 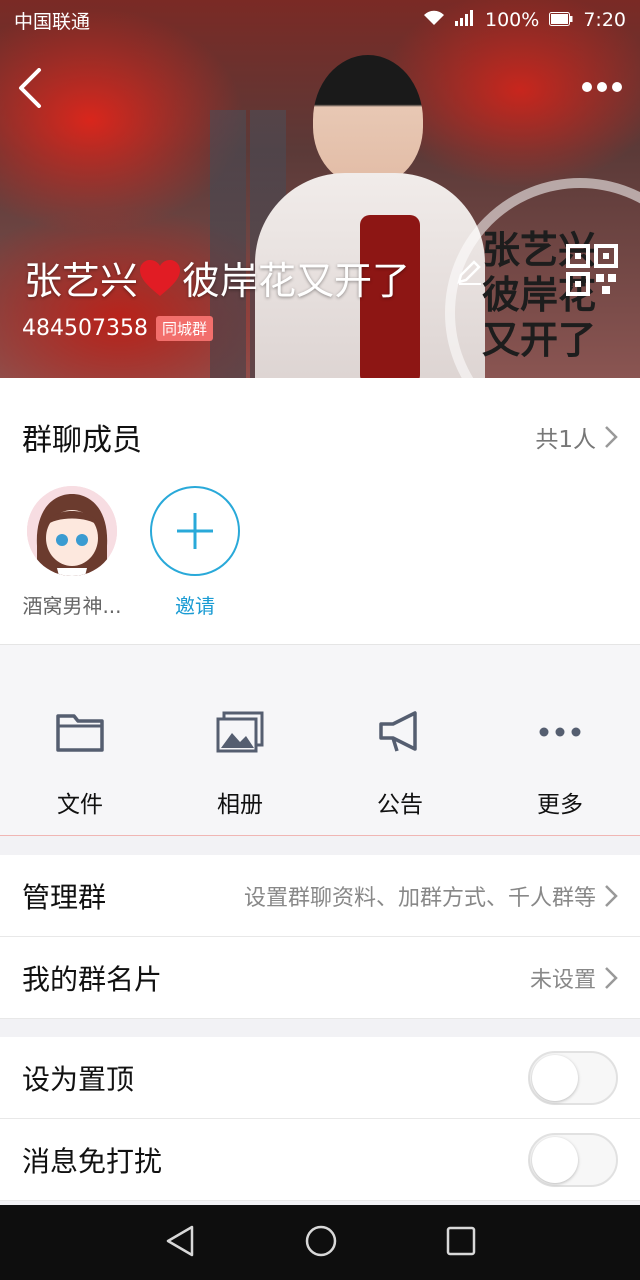 I want to click on pin-to-top-toggle, so click(x=573, y=1077).